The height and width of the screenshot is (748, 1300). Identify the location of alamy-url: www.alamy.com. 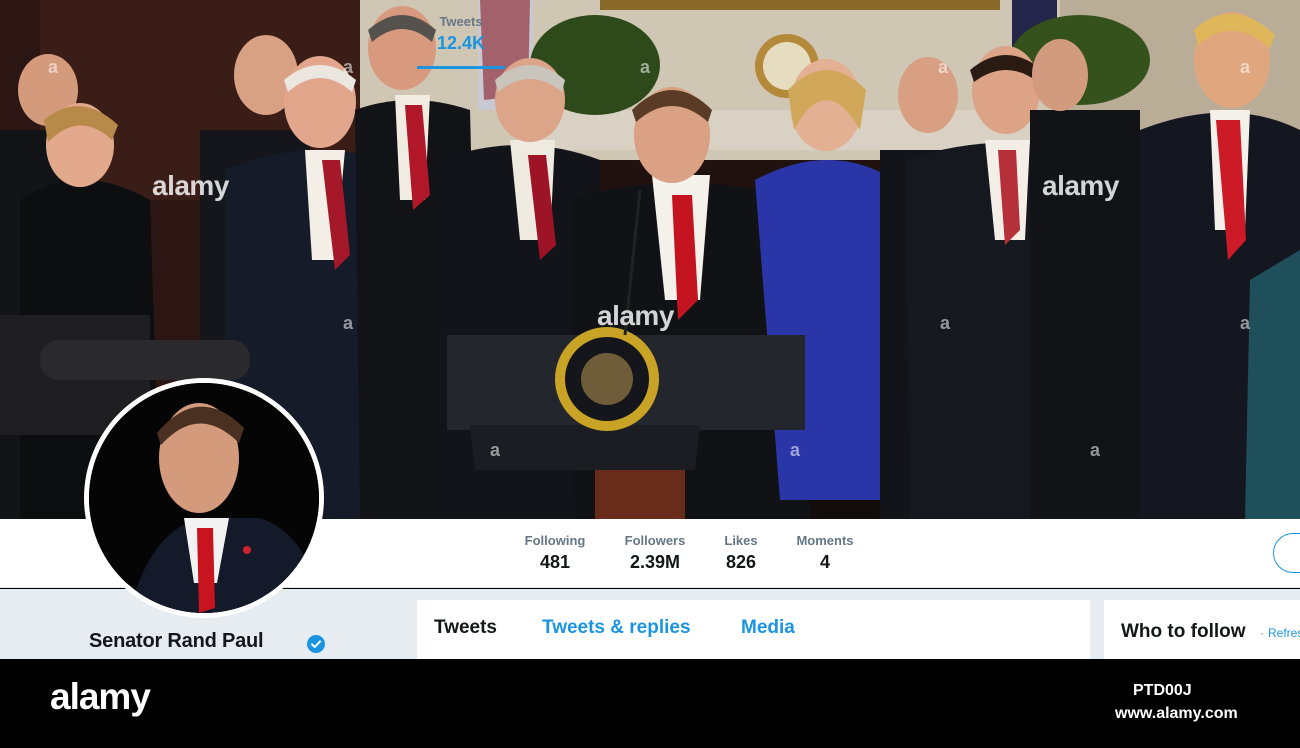
(1176, 713).